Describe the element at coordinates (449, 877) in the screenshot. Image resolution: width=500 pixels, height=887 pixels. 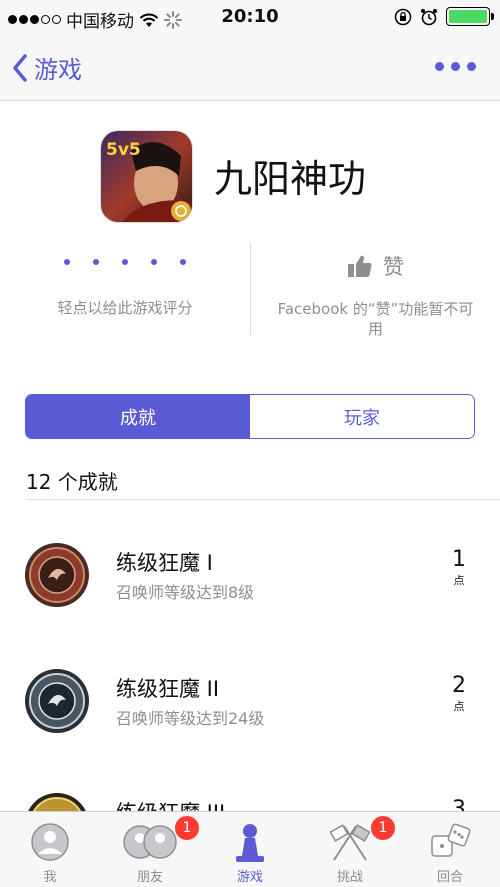
I see `tab-label: 回合` at that location.